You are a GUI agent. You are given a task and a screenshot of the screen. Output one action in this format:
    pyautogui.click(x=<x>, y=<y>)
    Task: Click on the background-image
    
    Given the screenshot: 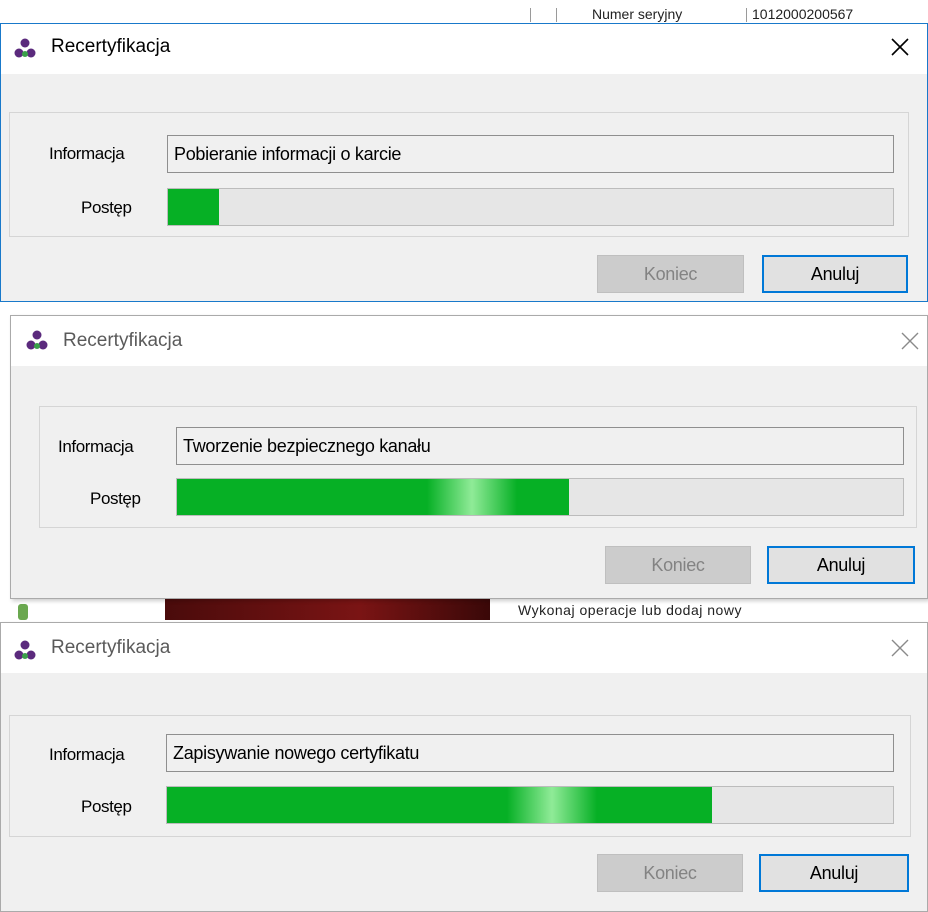 What is the action you would take?
    pyautogui.click(x=327, y=609)
    